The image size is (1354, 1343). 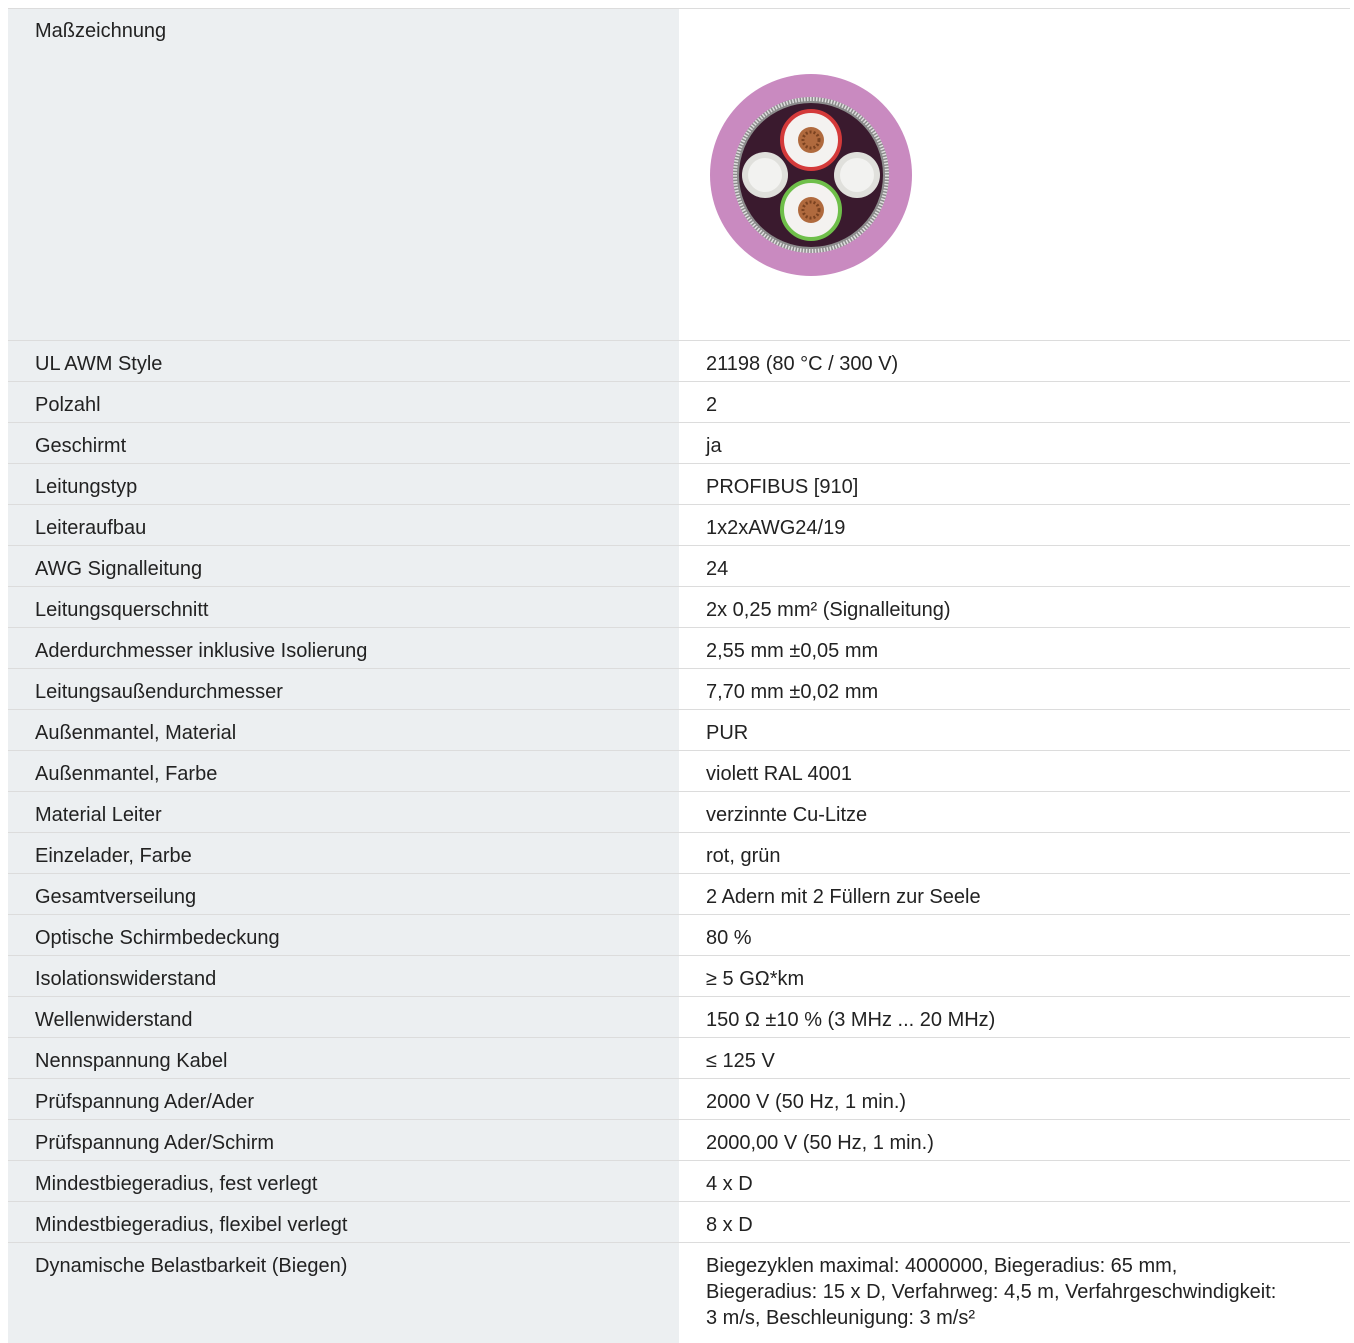 I want to click on spec-row: Außenmantel, Material PUR, so click(x=679, y=730).